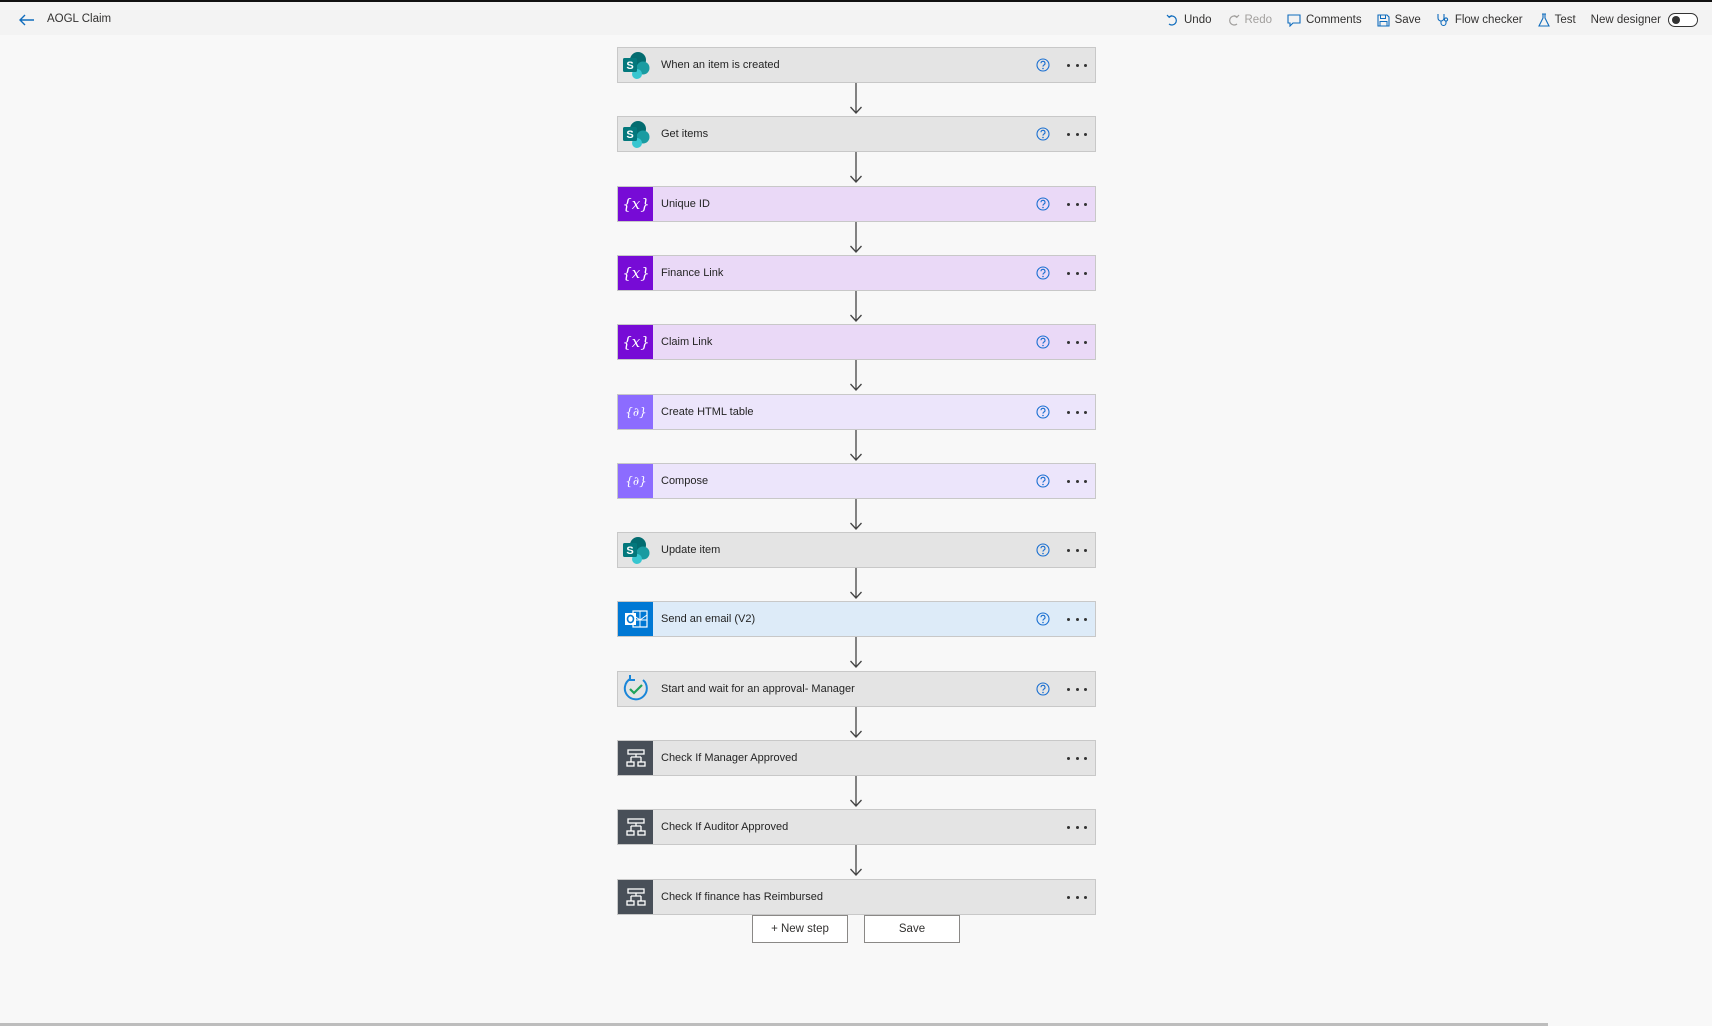  I want to click on flow-step-title: Create HTML table, so click(707, 412).